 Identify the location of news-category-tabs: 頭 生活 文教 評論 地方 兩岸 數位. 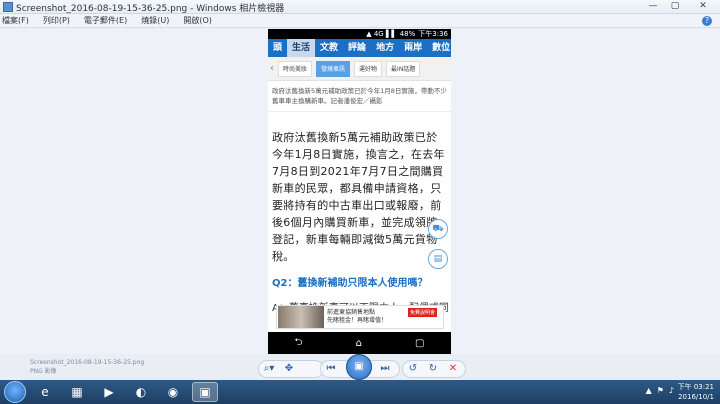
(359, 48).